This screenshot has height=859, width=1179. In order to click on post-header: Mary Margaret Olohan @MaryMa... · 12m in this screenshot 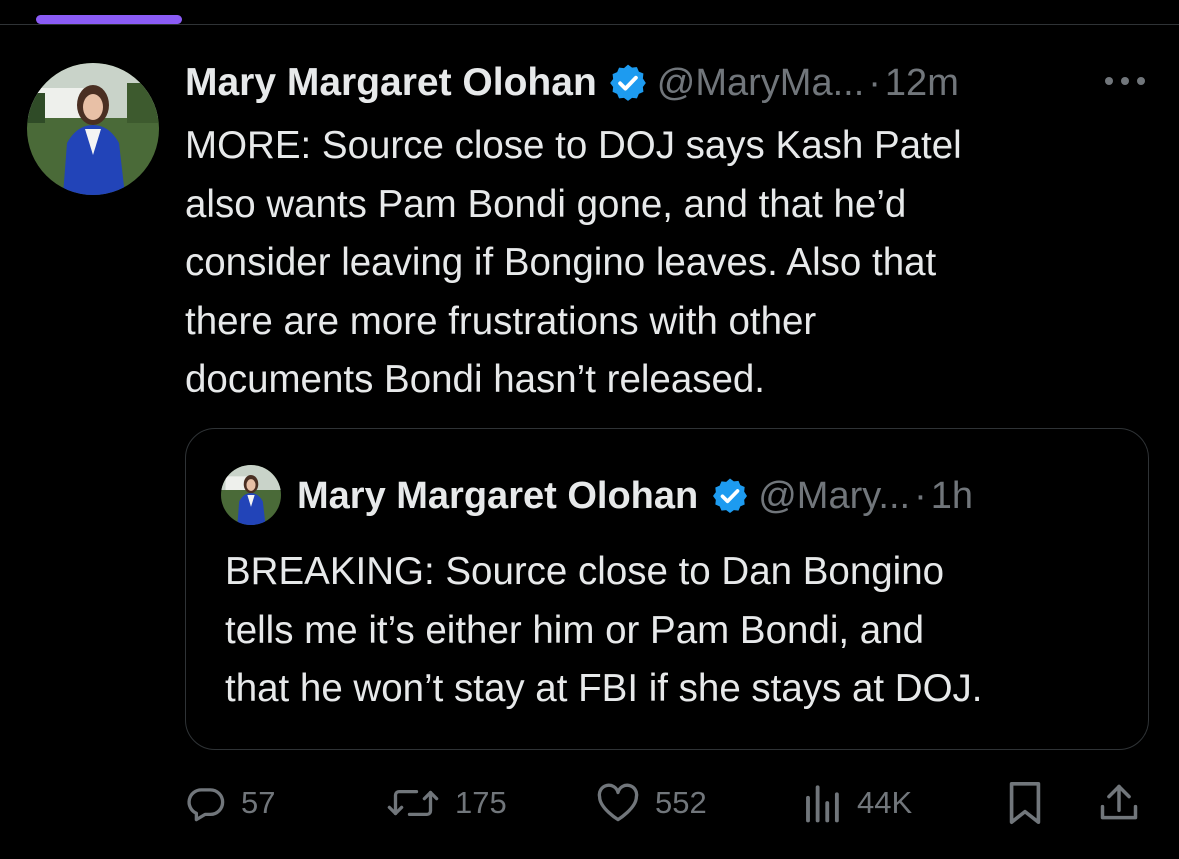, I will do `click(572, 83)`.